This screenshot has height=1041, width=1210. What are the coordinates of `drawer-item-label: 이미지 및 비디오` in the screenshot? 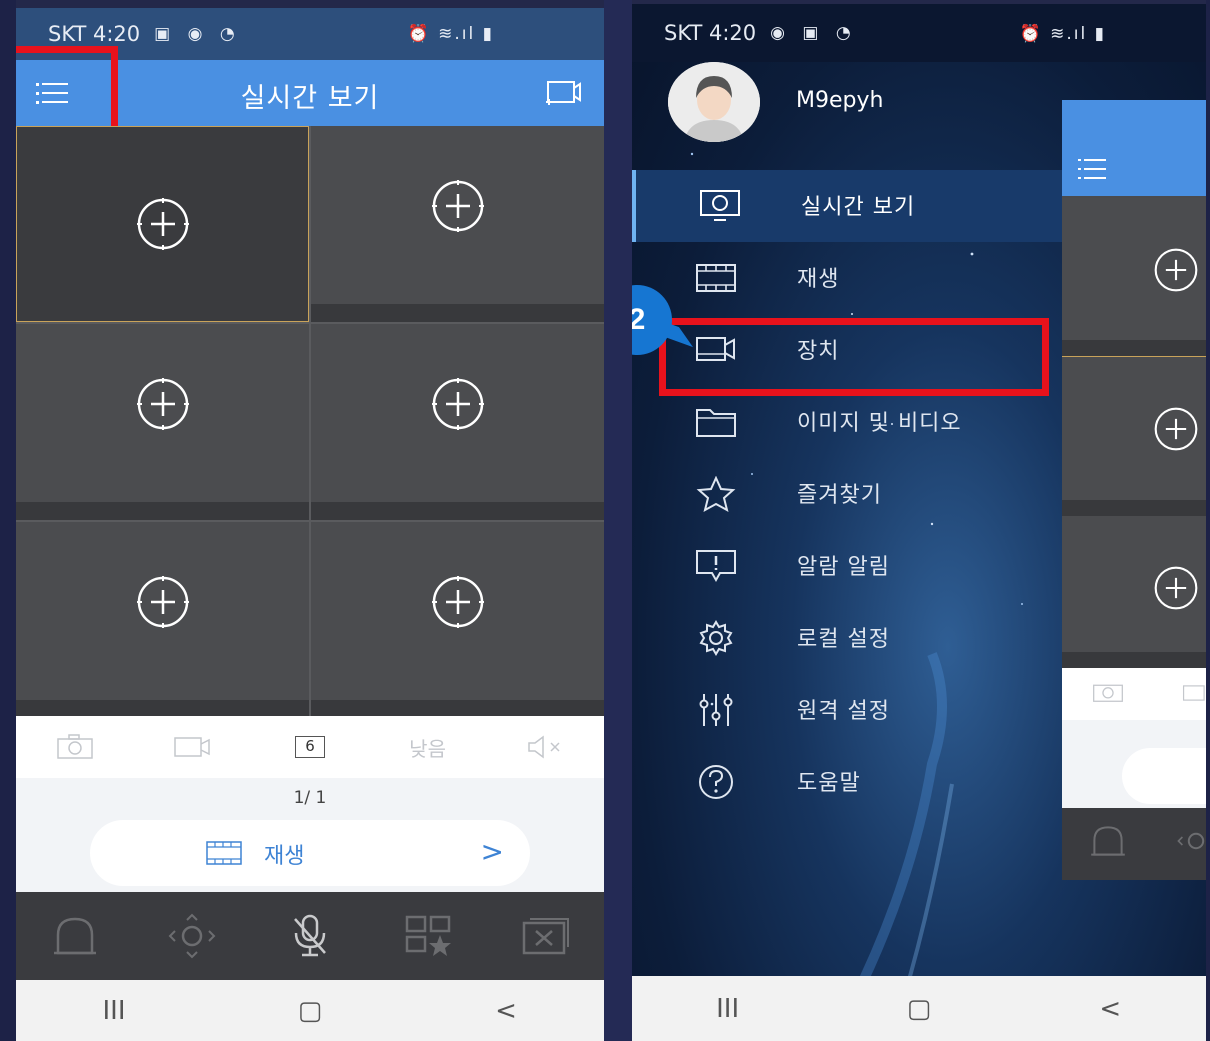 It's located at (879, 423).